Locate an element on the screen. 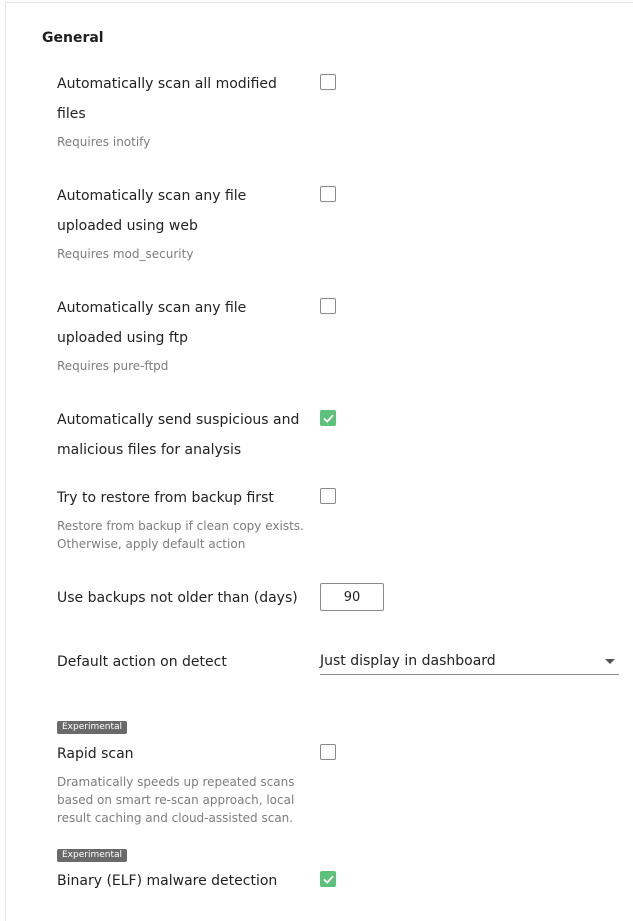  rapid-scan-label: Rapid scan is located at coordinates (95, 754).